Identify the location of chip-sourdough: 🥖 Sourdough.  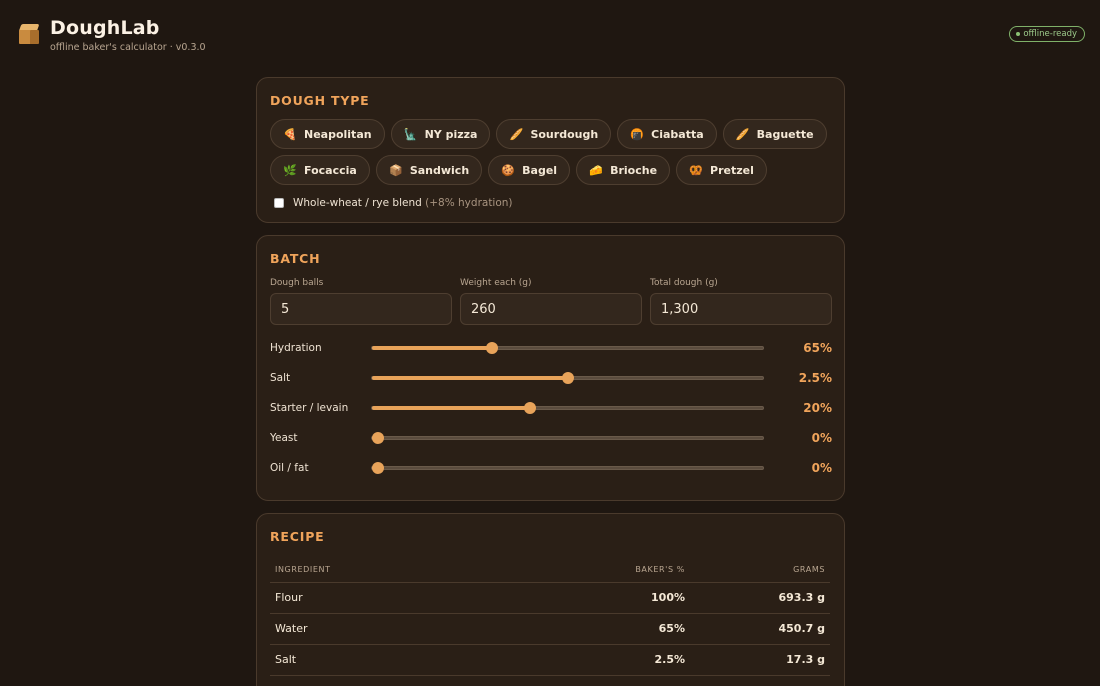
(554, 134).